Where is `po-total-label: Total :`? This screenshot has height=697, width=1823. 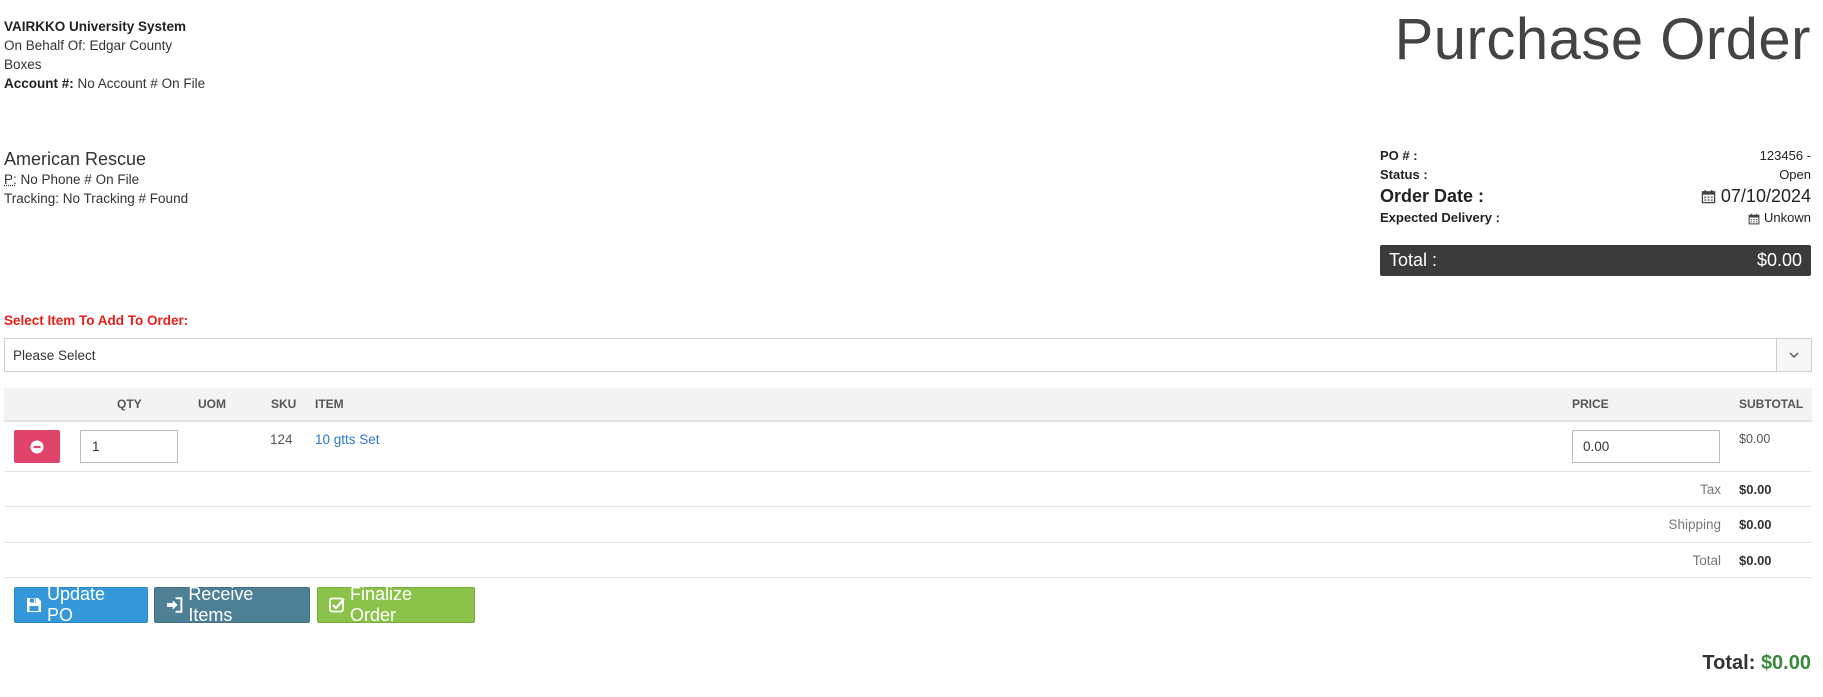 po-total-label: Total : is located at coordinates (1413, 260).